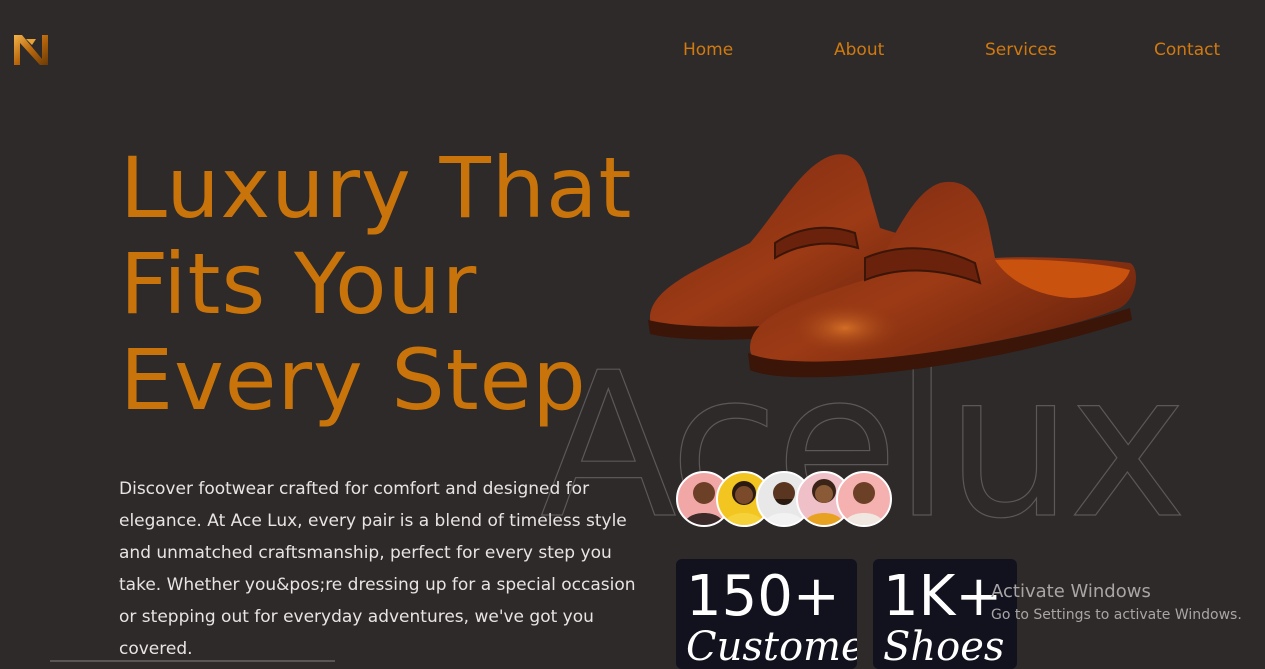 This screenshot has height=669, width=1265. Describe the element at coordinates (763, 596) in the screenshot. I see `stat-number: 150+` at that location.